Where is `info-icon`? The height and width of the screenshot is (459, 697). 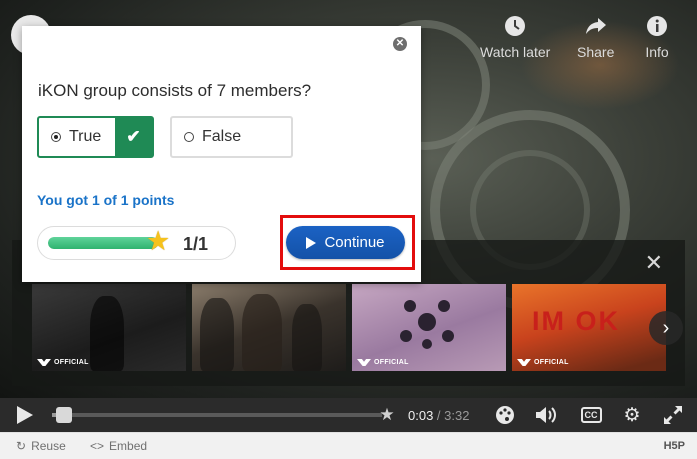 info-icon is located at coordinates (657, 26).